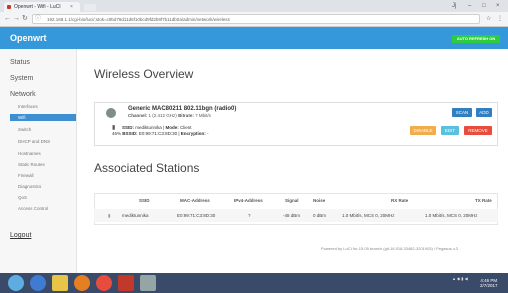 Image resolution: width=508 pixels, height=293 pixels. I want to click on signal-percent: 46%, so click(117, 133).